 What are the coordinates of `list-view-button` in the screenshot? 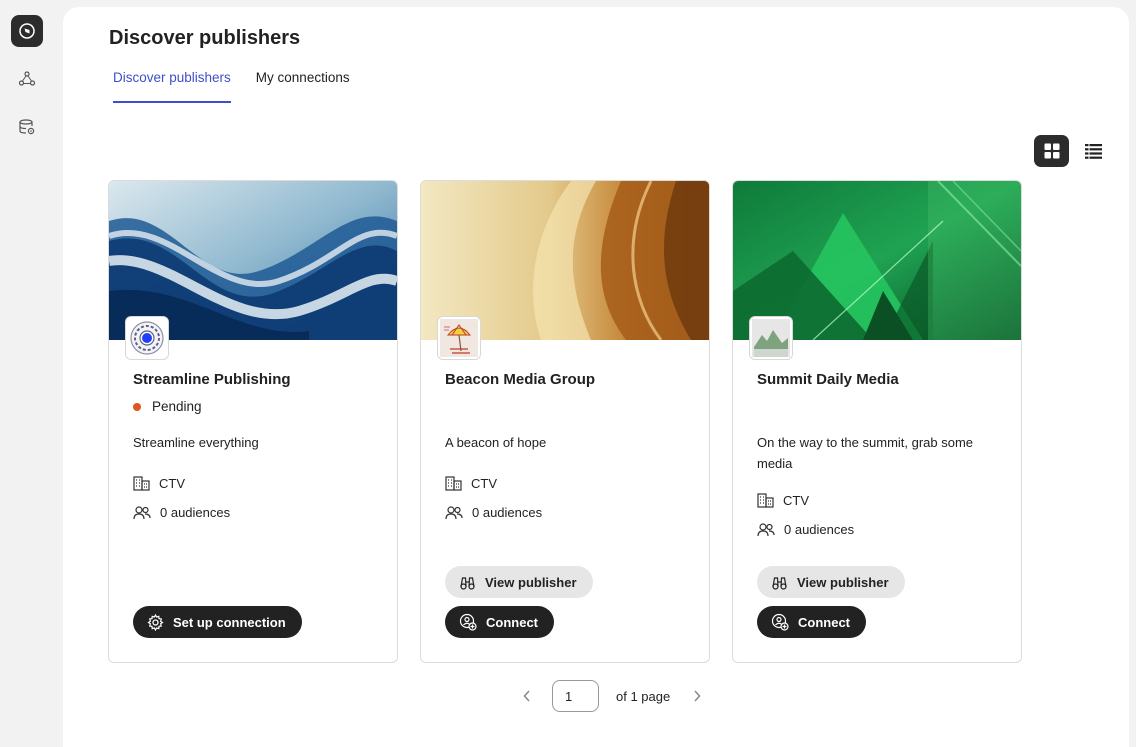 It's located at (1093, 151).